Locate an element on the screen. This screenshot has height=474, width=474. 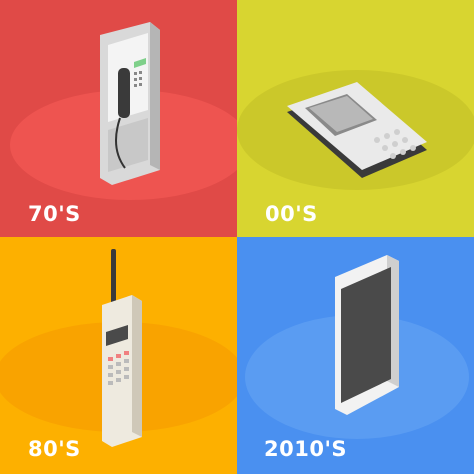
decade-label: 70'S is located at coordinates (54, 214).